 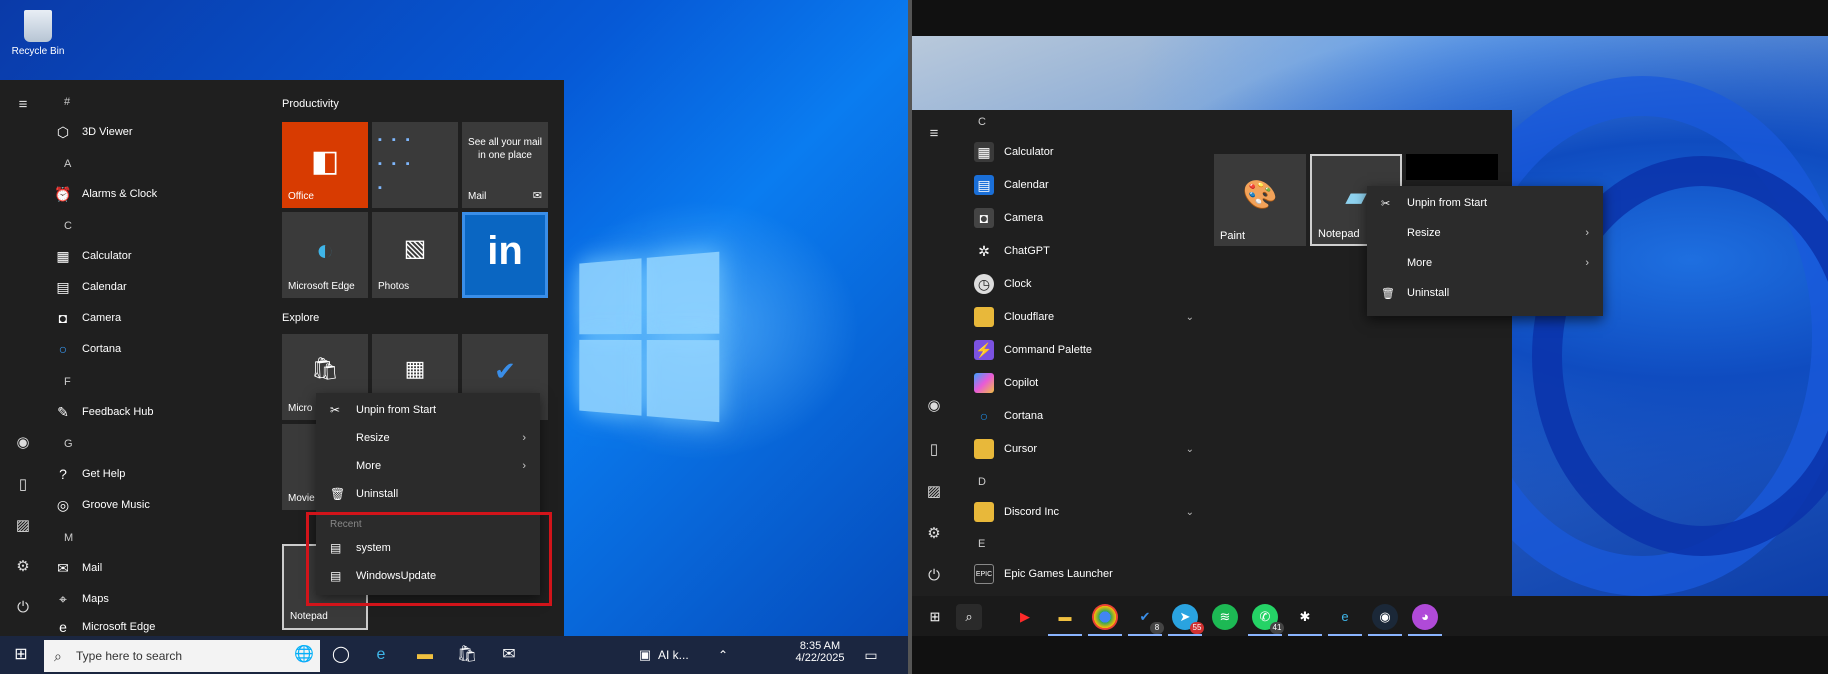 I want to click on app-copilot: Copilot, so click(x=1084, y=383).